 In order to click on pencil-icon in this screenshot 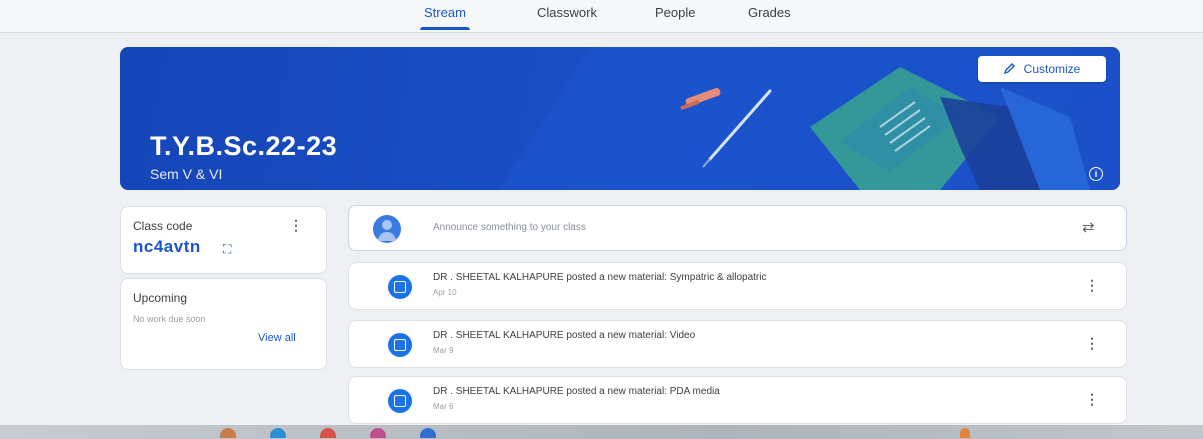, I will do `click(1009, 69)`.